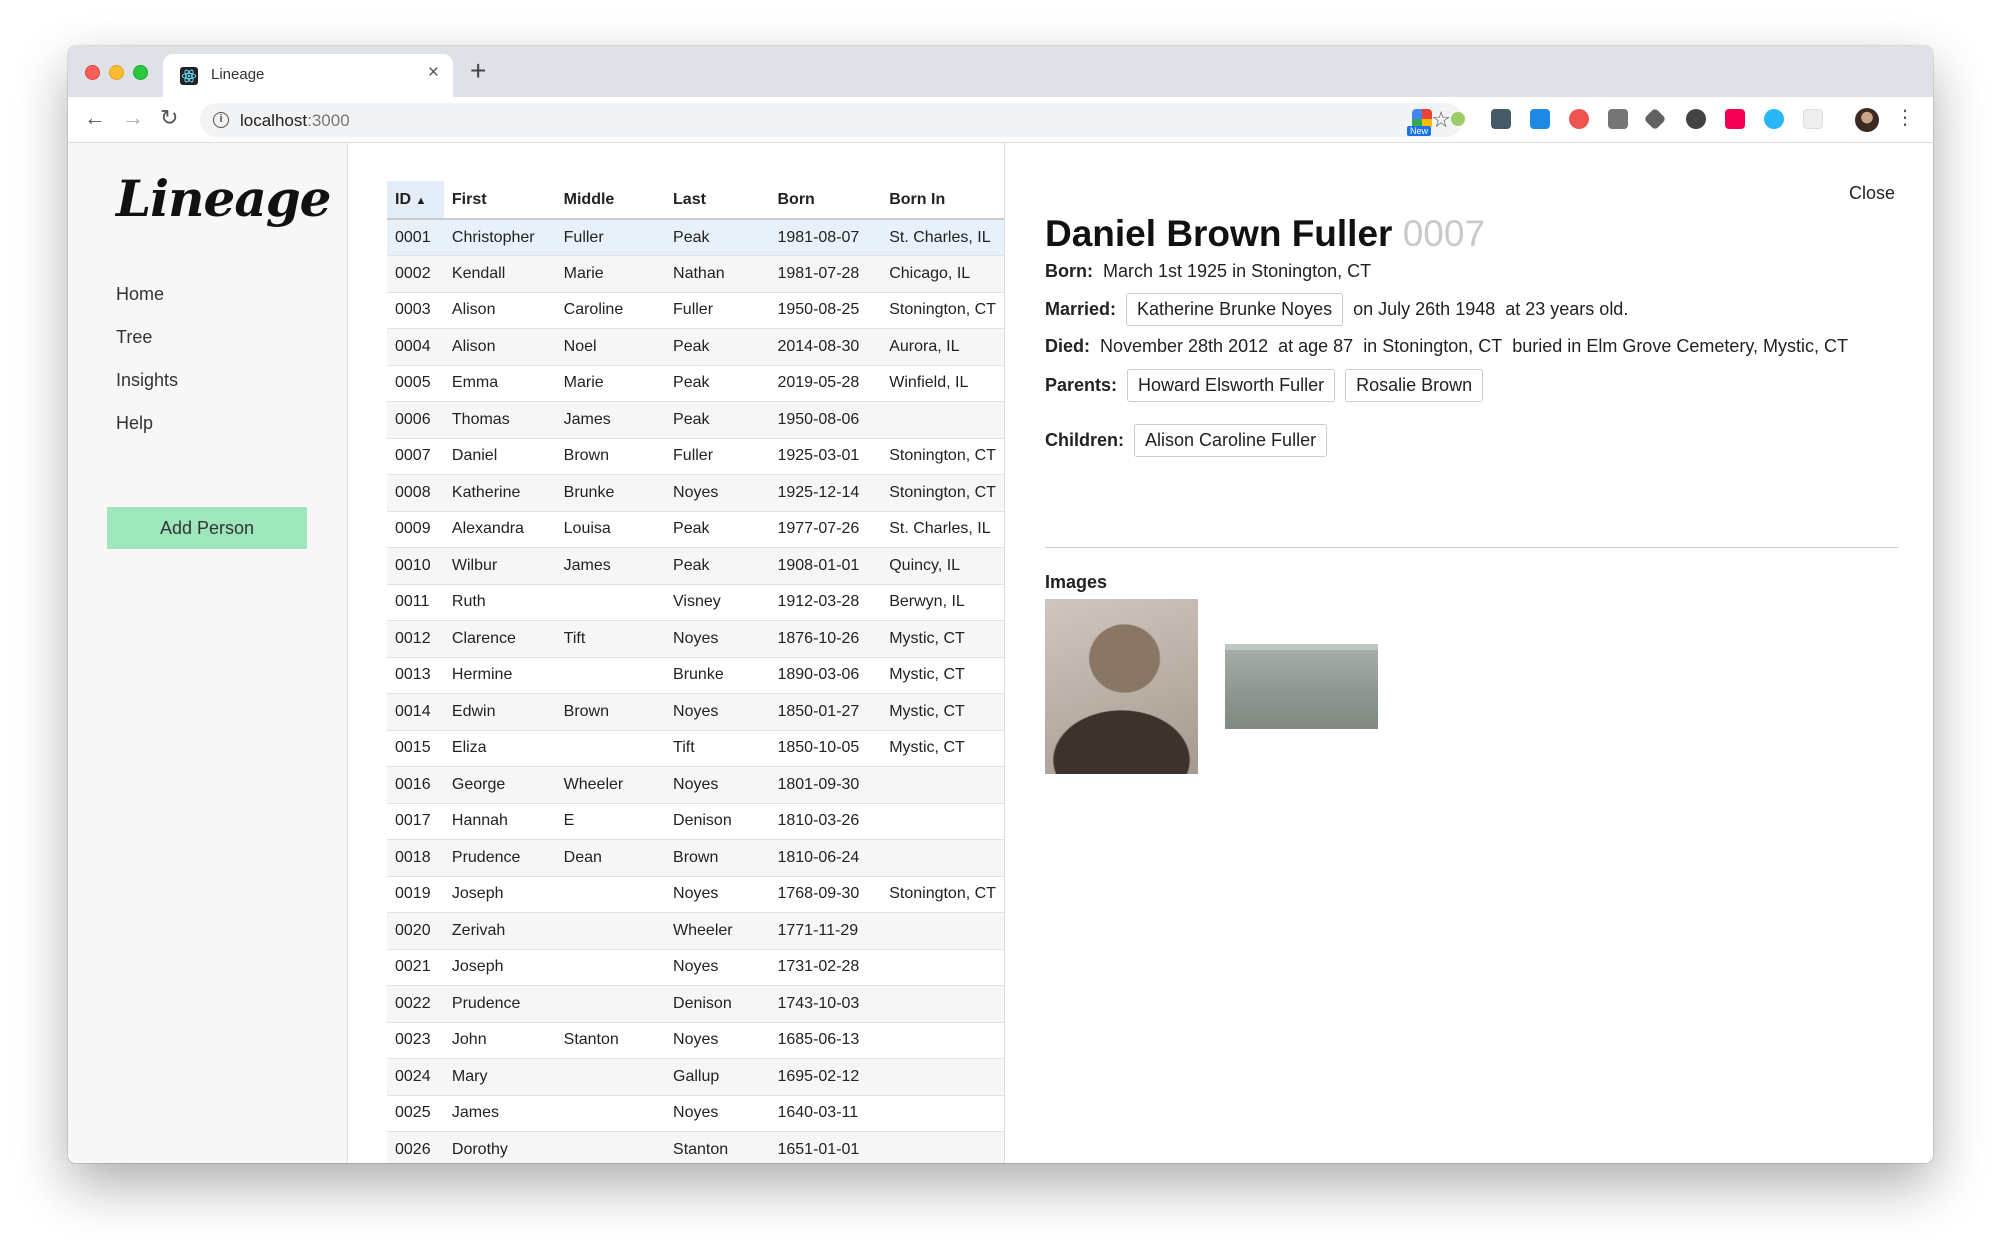 This screenshot has width=2000, height=1253. What do you see at coordinates (695, 1077) in the screenshot?
I see `table-row: 0024 Mary Gallup 1695-02-12` at bounding box center [695, 1077].